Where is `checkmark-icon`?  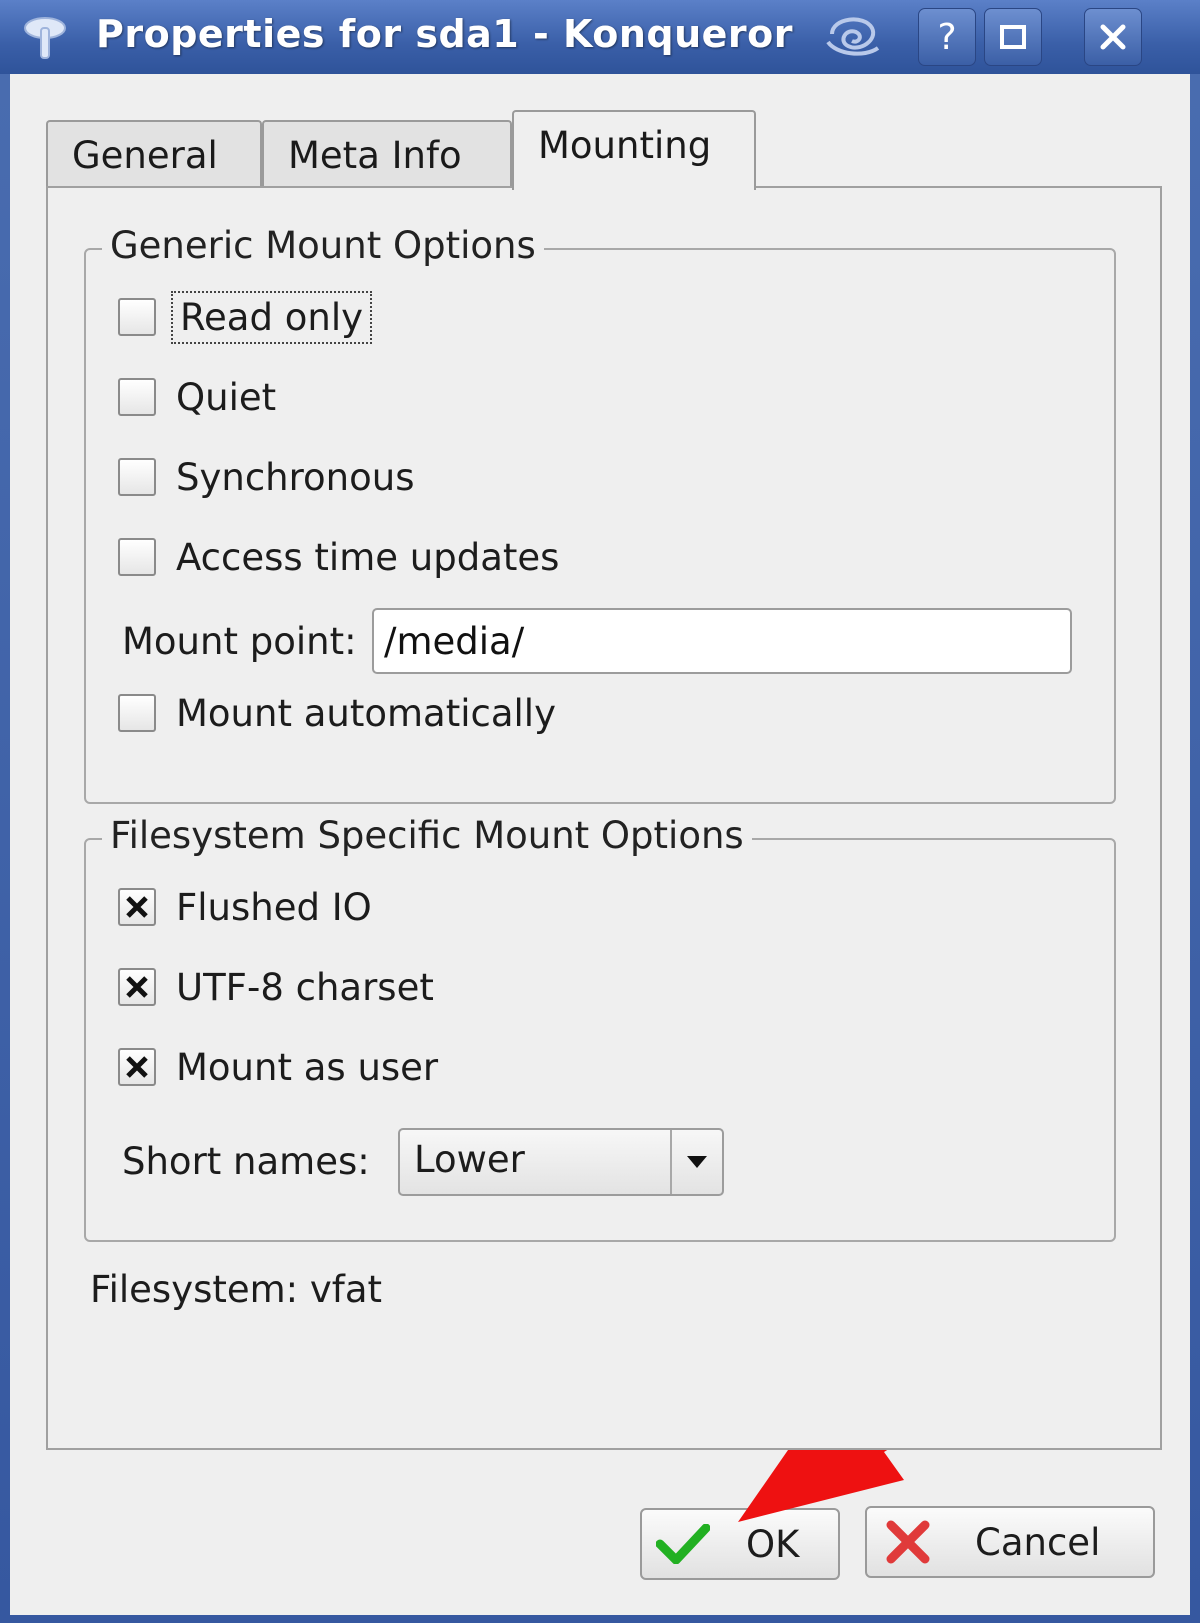
checkmark-icon is located at coordinates (683, 1544).